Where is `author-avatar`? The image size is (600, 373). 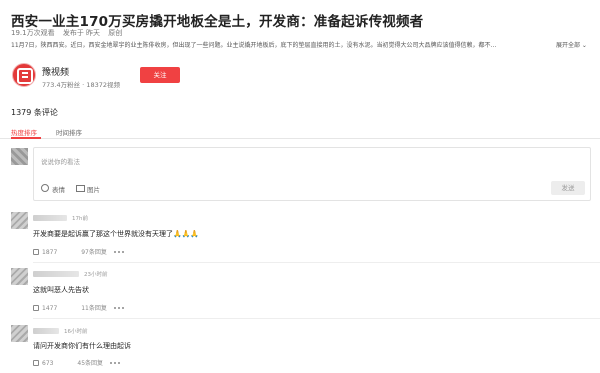 author-avatar is located at coordinates (24, 75).